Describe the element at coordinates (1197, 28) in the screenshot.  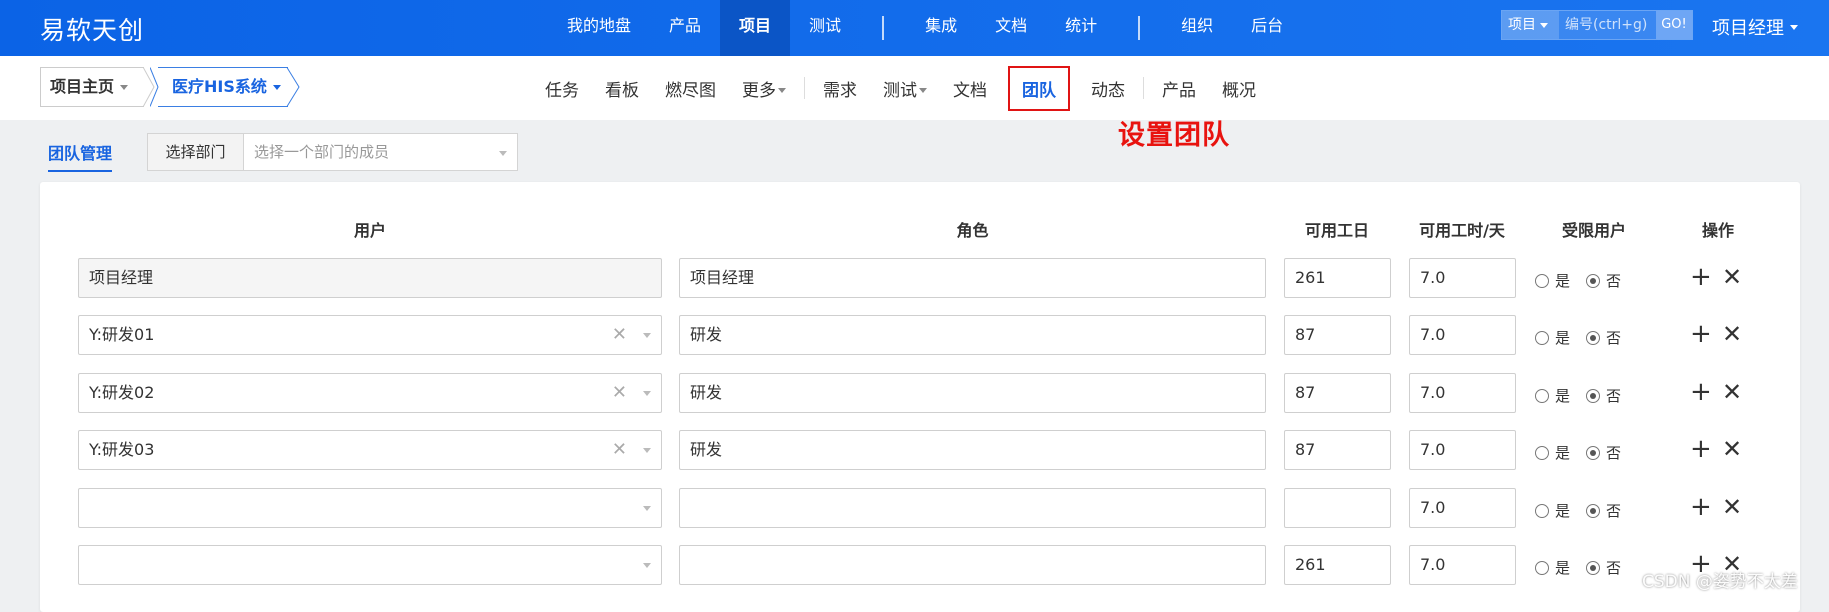
I see `nav-org: 组织` at that location.